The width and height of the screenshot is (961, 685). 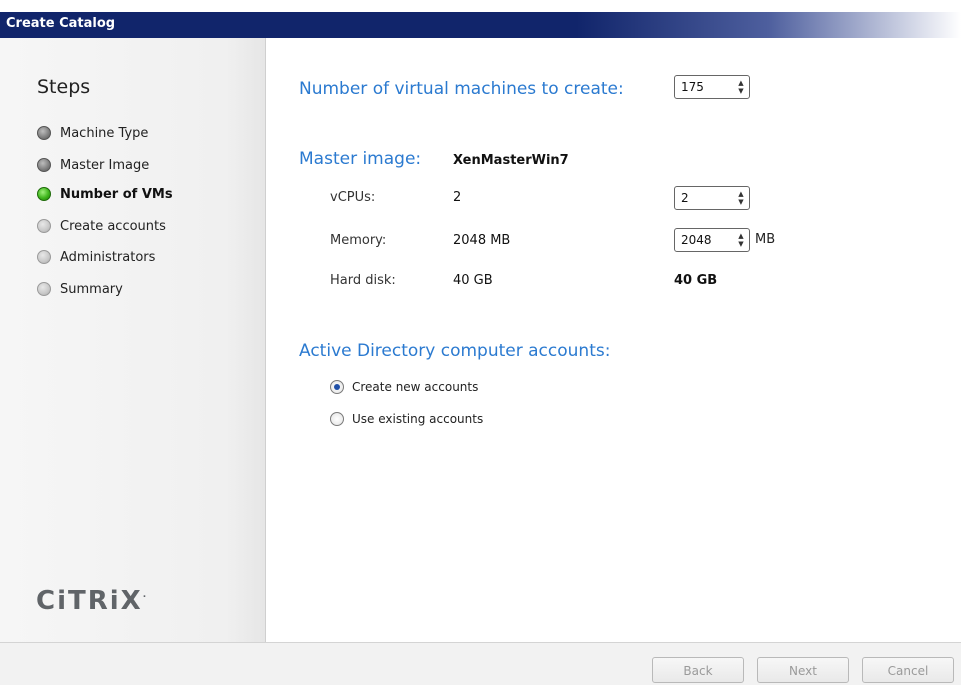 What do you see at coordinates (692, 87) in the screenshot?
I see `vm-count-value: 175` at bounding box center [692, 87].